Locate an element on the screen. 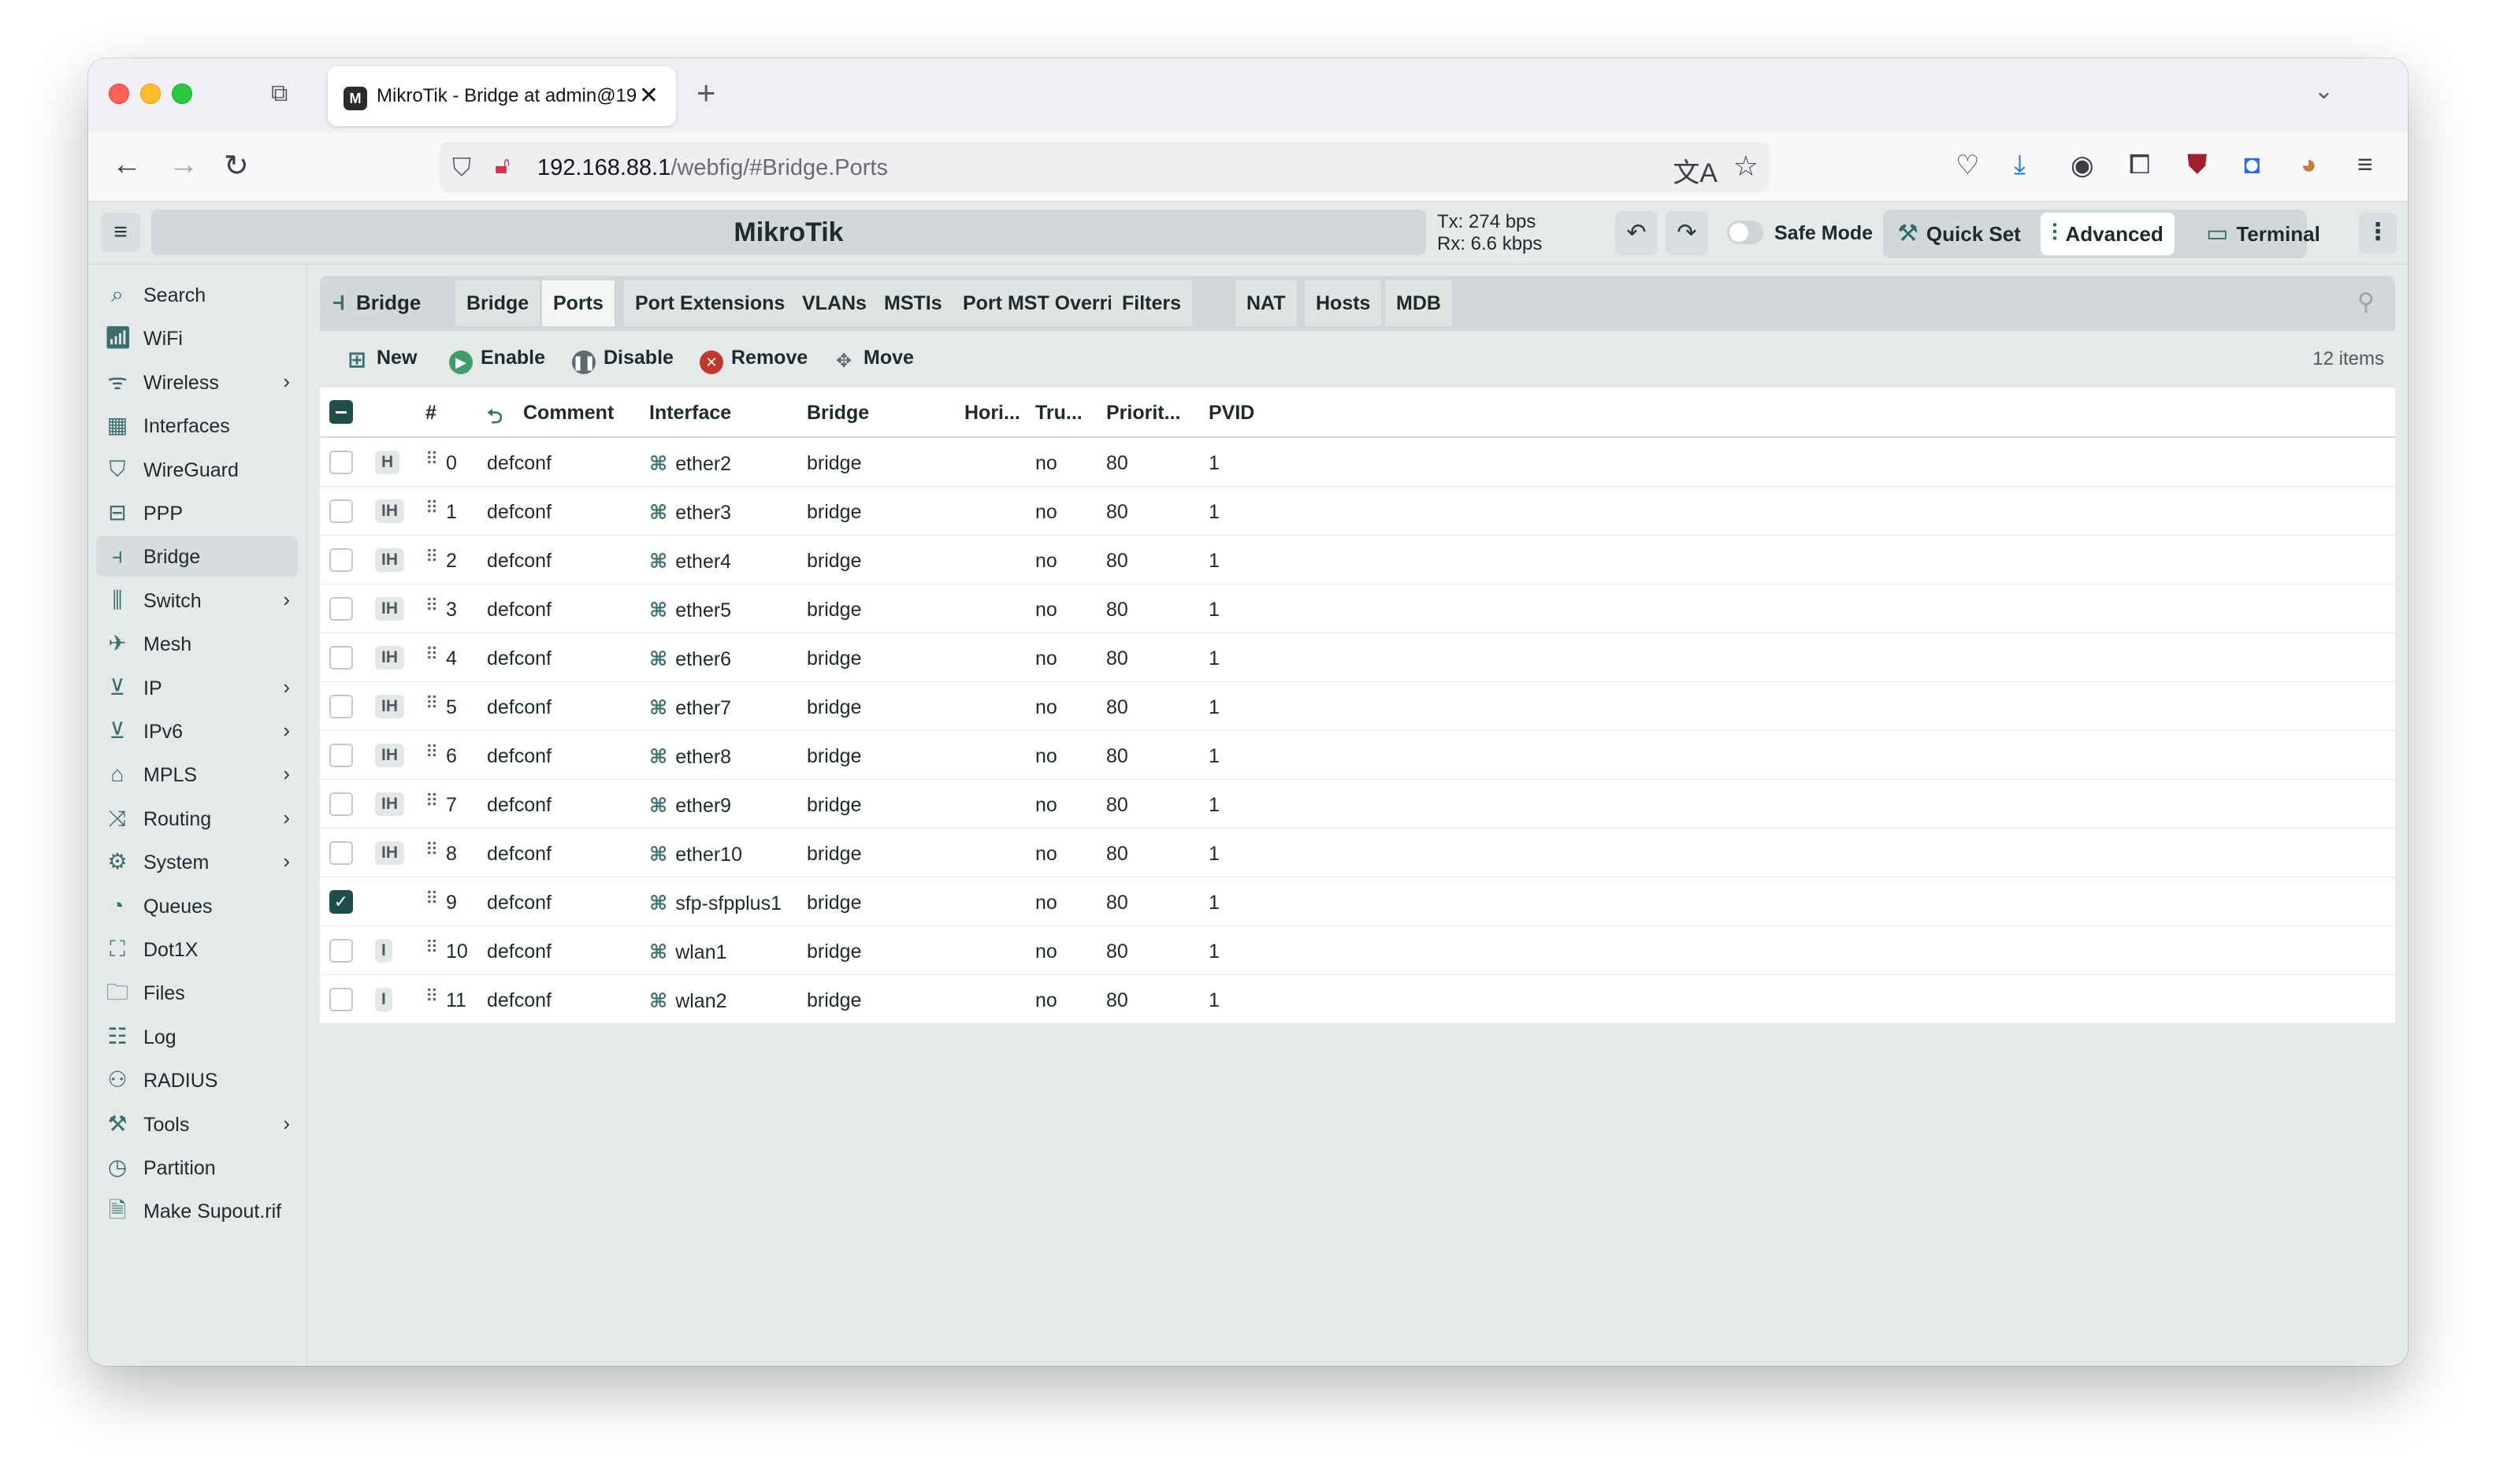 This screenshot has width=2496, height=1484. table-row: I ⠿ 10 defconf ⌘ wlan1 bridge no 80 1 is located at coordinates (1357, 951).